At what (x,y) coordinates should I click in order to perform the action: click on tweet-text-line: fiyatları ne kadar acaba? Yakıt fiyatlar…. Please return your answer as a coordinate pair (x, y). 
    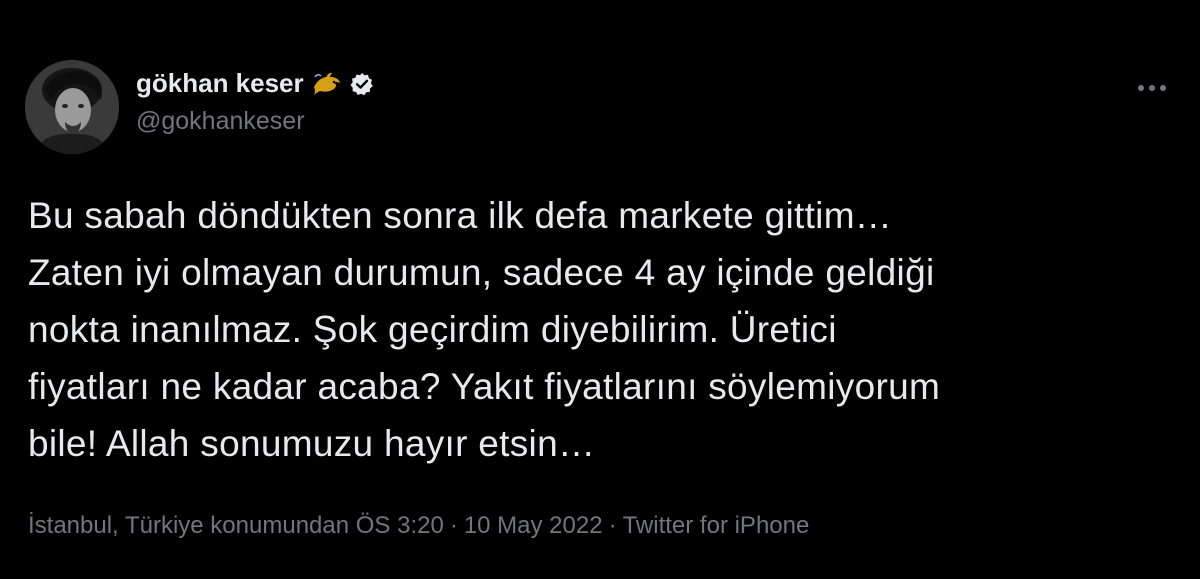
    Looking at the image, I should click on (484, 386).